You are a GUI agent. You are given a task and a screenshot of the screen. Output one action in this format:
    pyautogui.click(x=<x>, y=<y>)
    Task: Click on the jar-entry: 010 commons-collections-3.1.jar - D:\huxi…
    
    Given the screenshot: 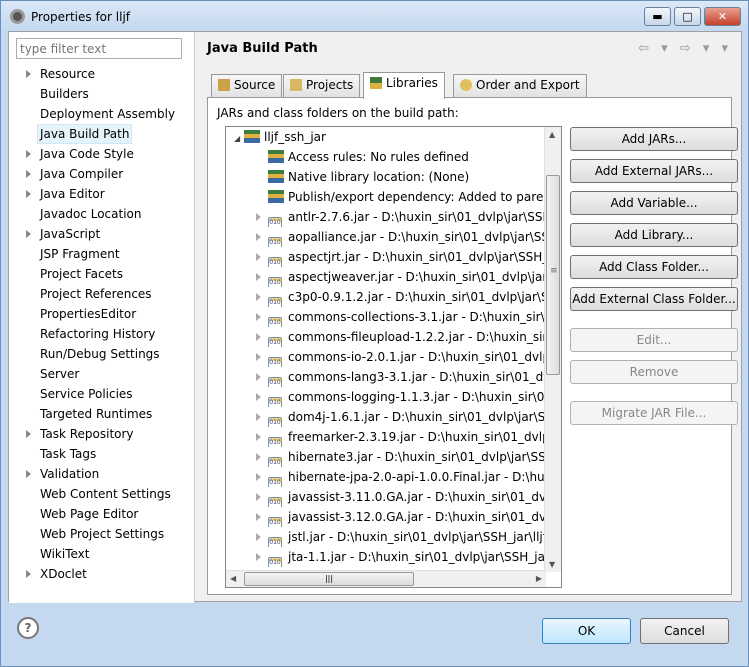 What is the action you would take?
    pyautogui.click(x=401, y=317)
    